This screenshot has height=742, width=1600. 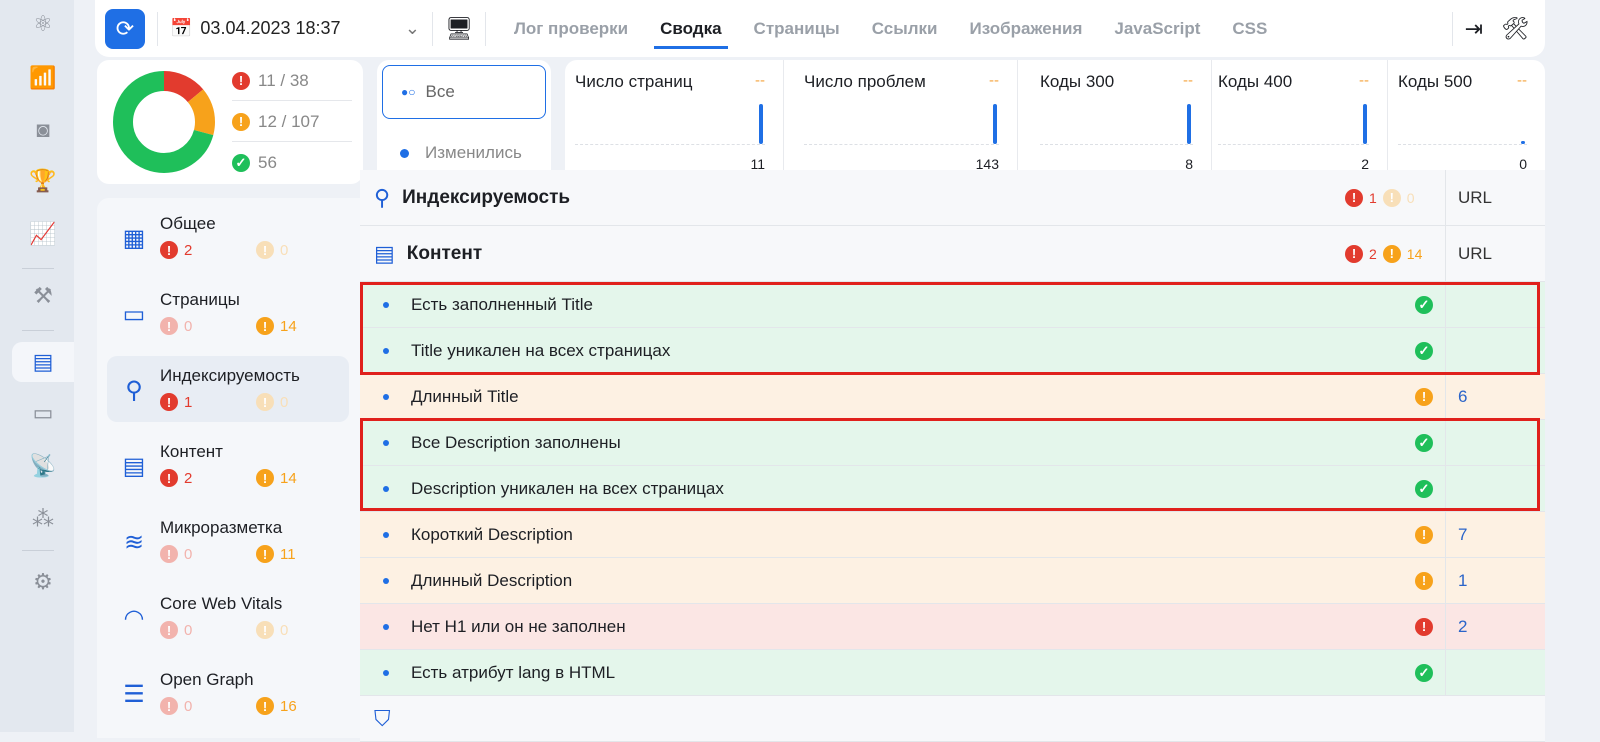 I want to click on tab-summary: Сводка, so click(x=690, y=28).